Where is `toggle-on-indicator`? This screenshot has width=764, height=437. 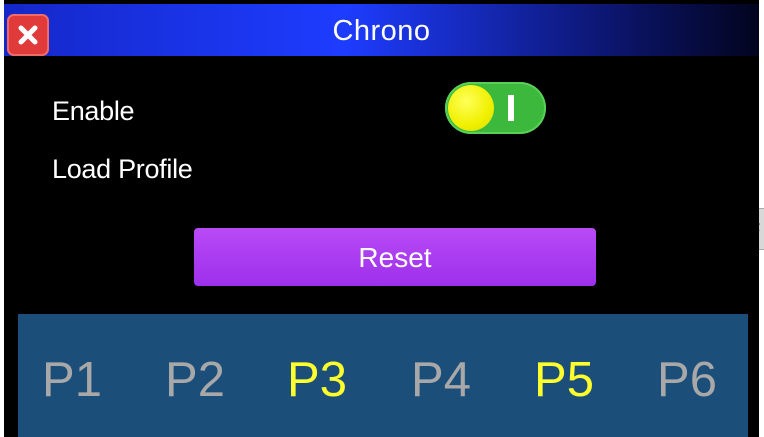
toggle-on-indicator is located at coordinates (511, 108).